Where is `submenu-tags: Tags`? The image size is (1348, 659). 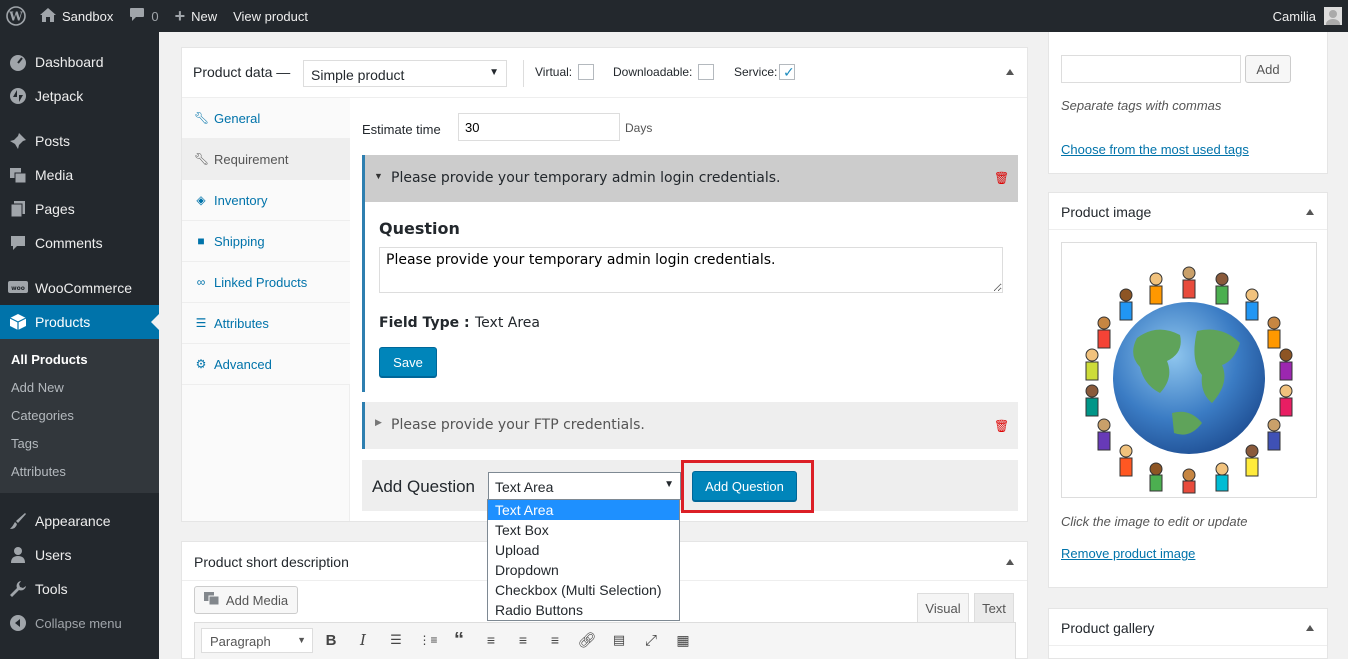 submenu-tags: Tags is located at coordinates (79, 443).